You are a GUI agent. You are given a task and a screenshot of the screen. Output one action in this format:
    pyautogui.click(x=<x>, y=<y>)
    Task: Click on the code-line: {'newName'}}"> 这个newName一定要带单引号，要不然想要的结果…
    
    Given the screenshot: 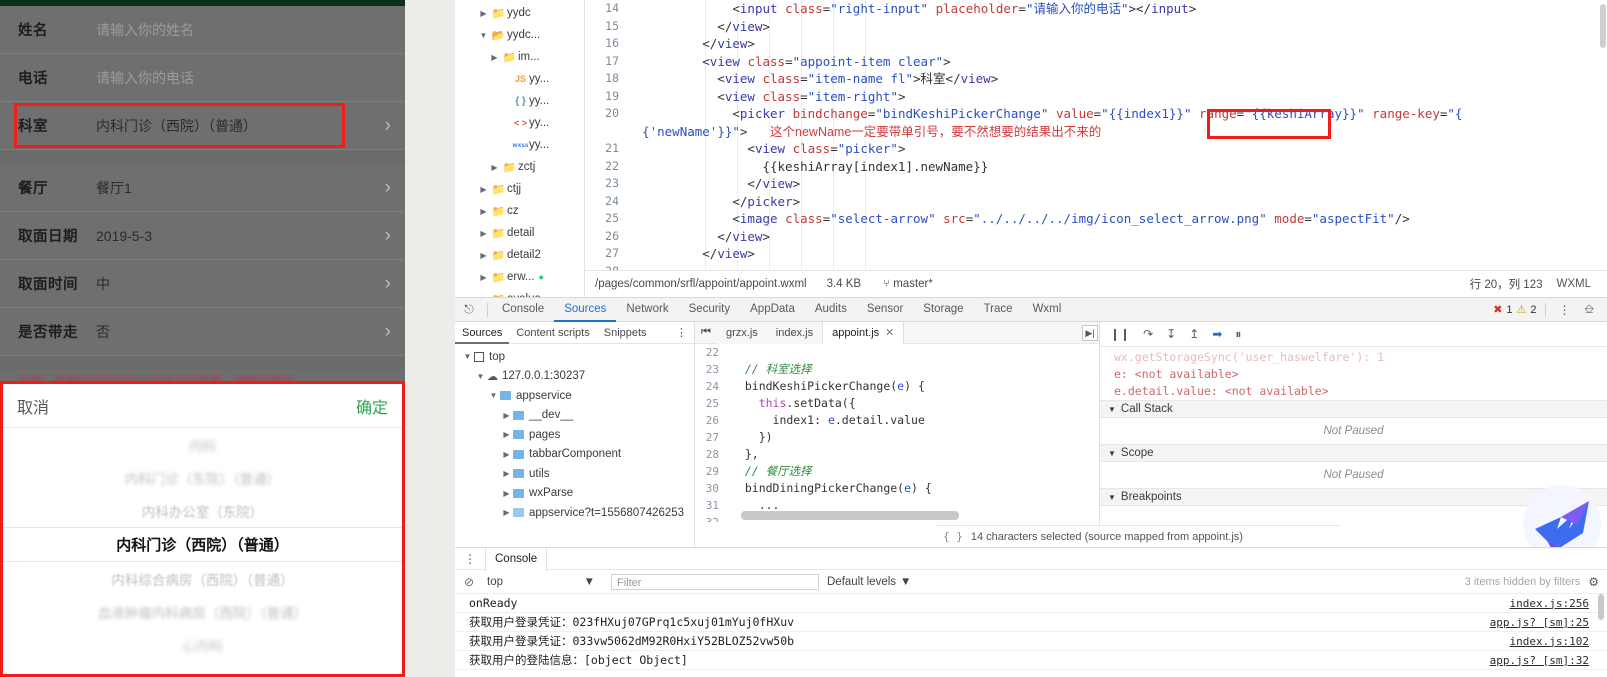 What is the action you would take?
    pyautogui.click(x=1117, y=132)
    